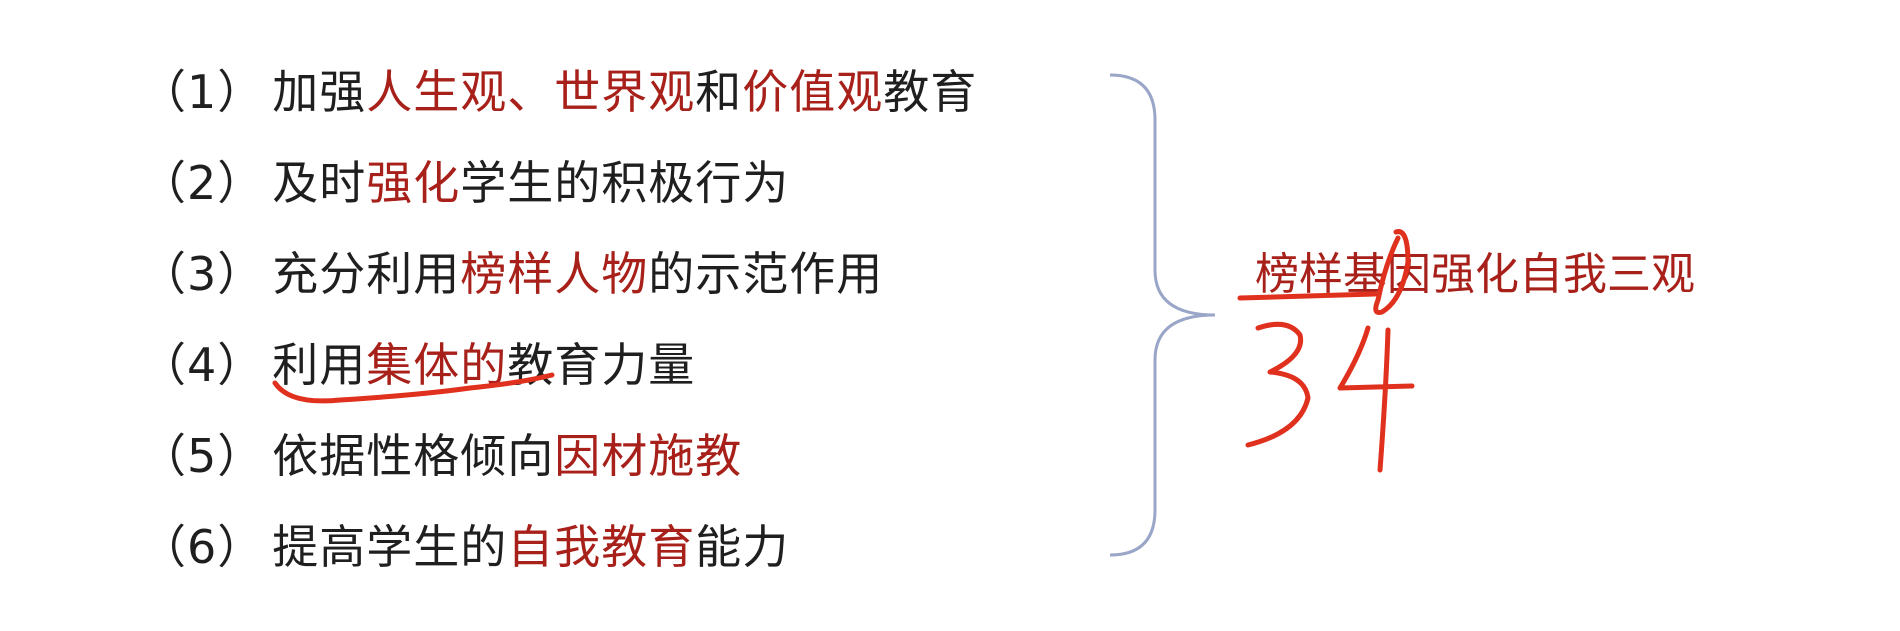  Describe the element at coordinates (930, 92) in the screenshot. I see `item-text: 教育` at that location.